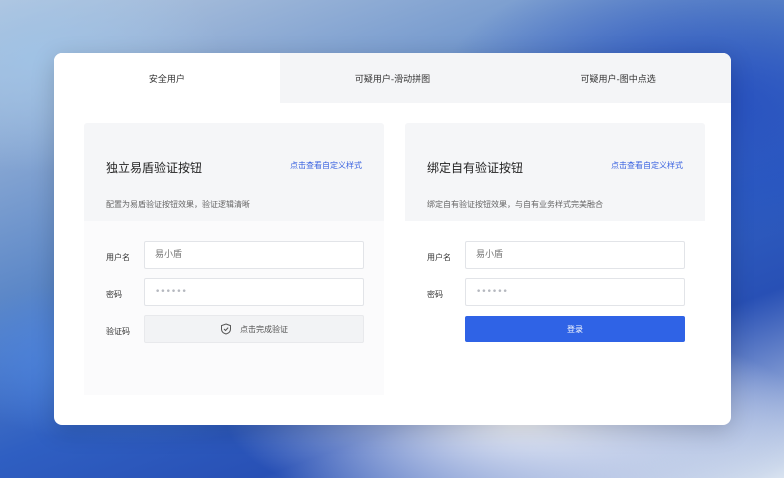  Describe the element at coordinates (475, 168) in the screenshot. I see `panel-title: 绑定自有验证按钮` at that location.